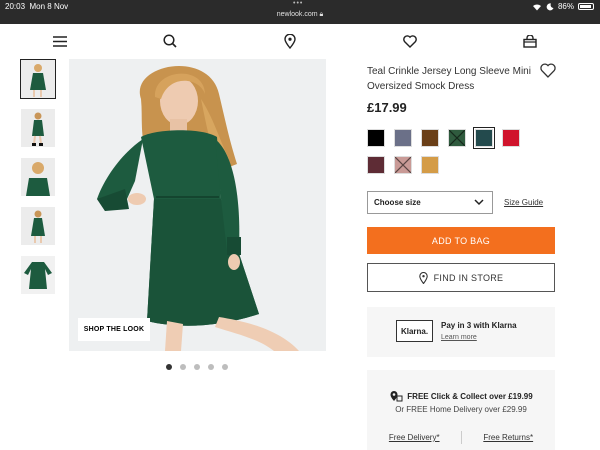 Image resolution: width=600 pixels, height=450 pixels. What do you see at coordinates (468, 277) in the screenshot?
I see `find-in-store-label: FIND IN STORE` at bounding box center [468, 277].